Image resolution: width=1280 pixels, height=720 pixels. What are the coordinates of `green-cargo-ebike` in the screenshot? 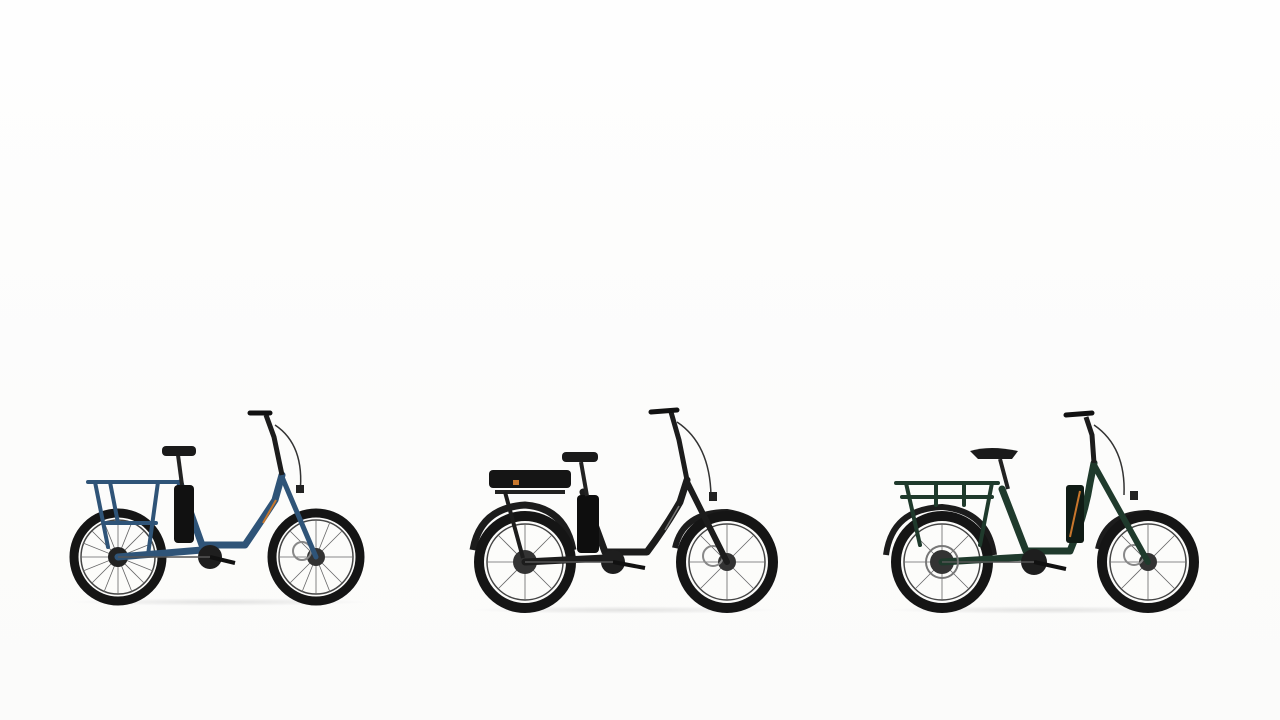 It's located at (1040, 510).